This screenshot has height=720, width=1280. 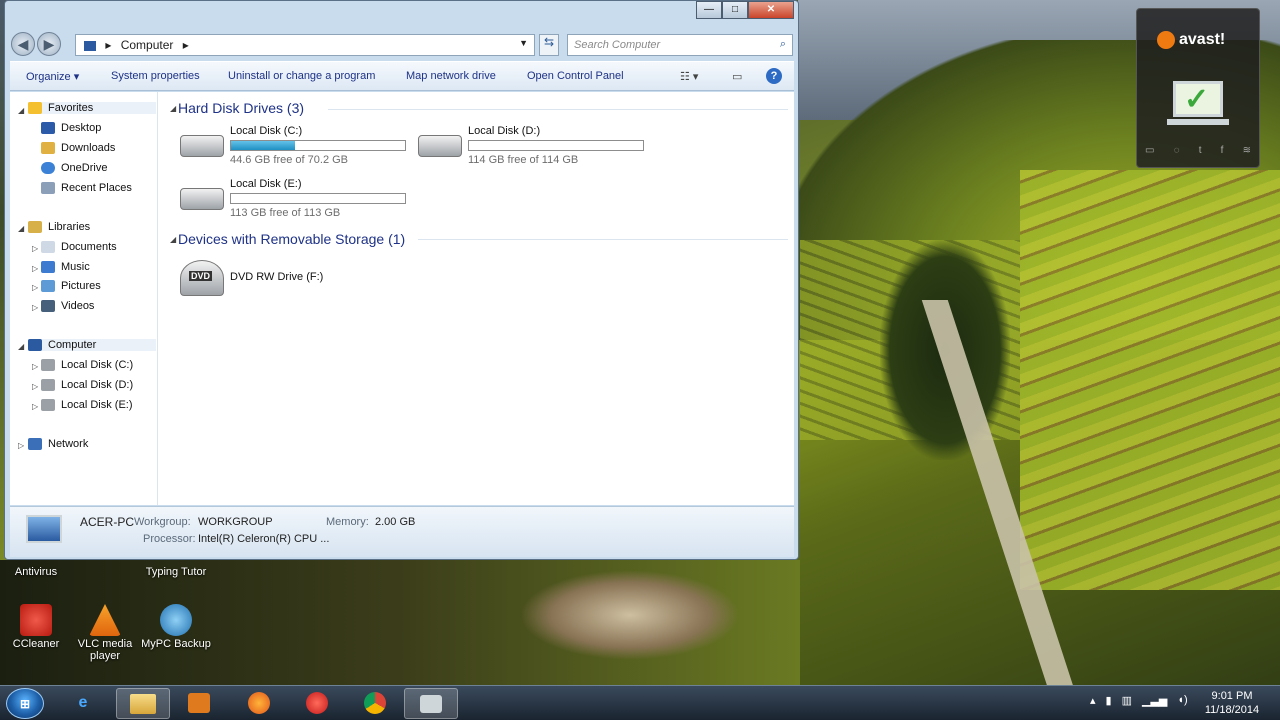 I want to click on window-icon: ▭, so click(x=1149, y=150).